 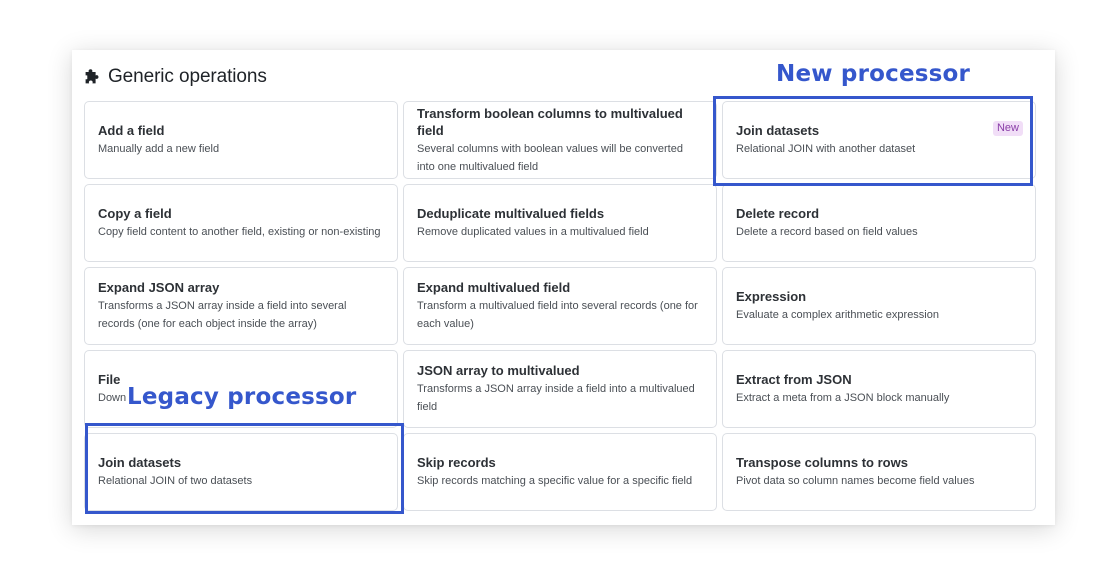 I want to click on new-processor-annotation: New processor, so click(x=873, y=74).